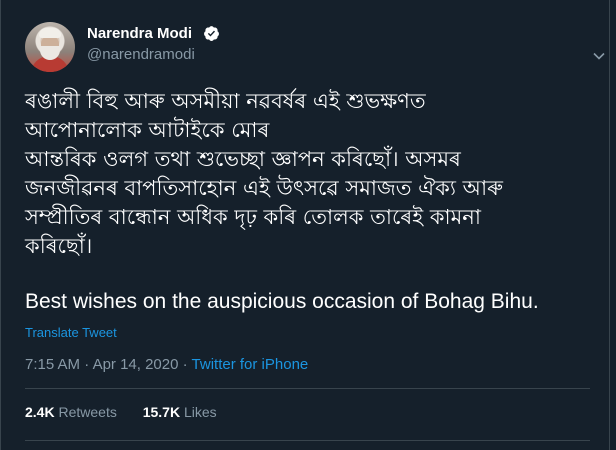  Describe the element at coordinates (315, 48) in the screenshot. I see `tweet-header: Narendra Modi @narendramodi` at that location.